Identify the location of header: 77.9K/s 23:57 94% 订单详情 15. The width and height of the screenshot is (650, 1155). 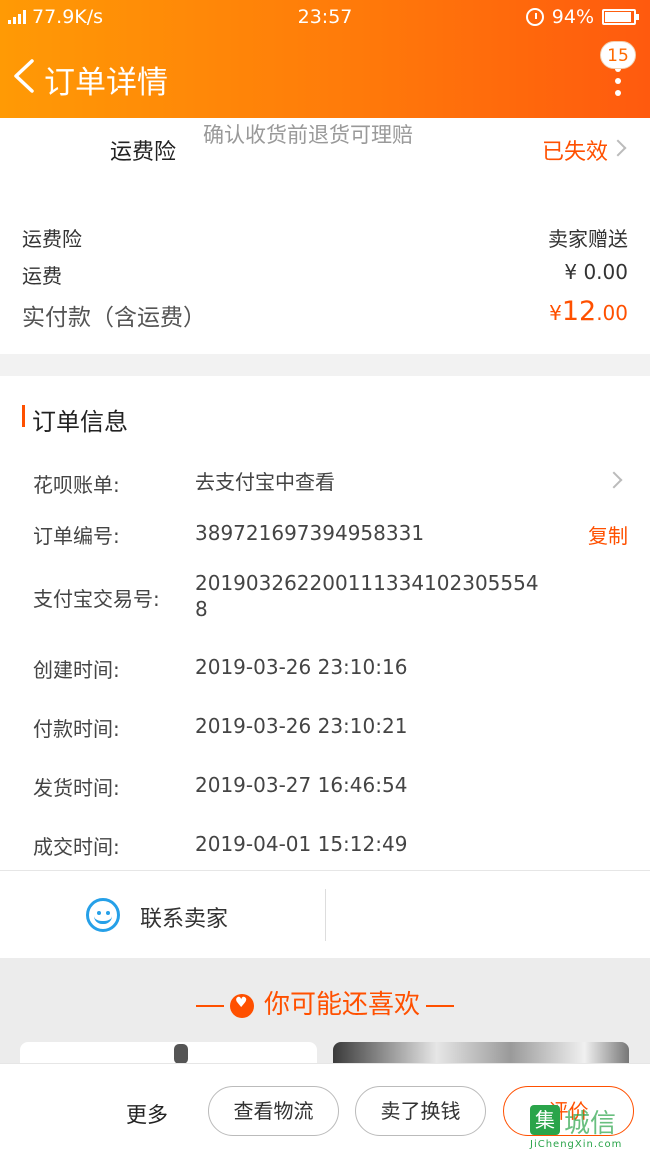
(325, 59).